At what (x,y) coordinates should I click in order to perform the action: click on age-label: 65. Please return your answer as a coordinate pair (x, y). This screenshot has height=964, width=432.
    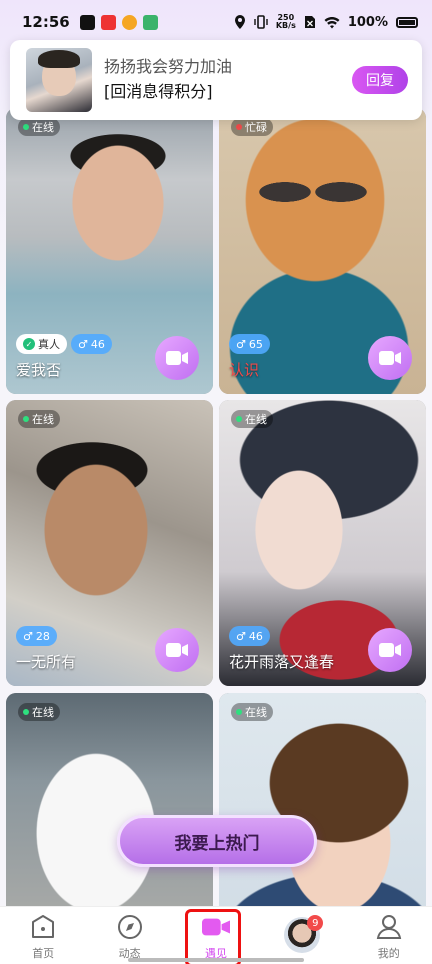
    Looking at the image, I should click on (255, 344).